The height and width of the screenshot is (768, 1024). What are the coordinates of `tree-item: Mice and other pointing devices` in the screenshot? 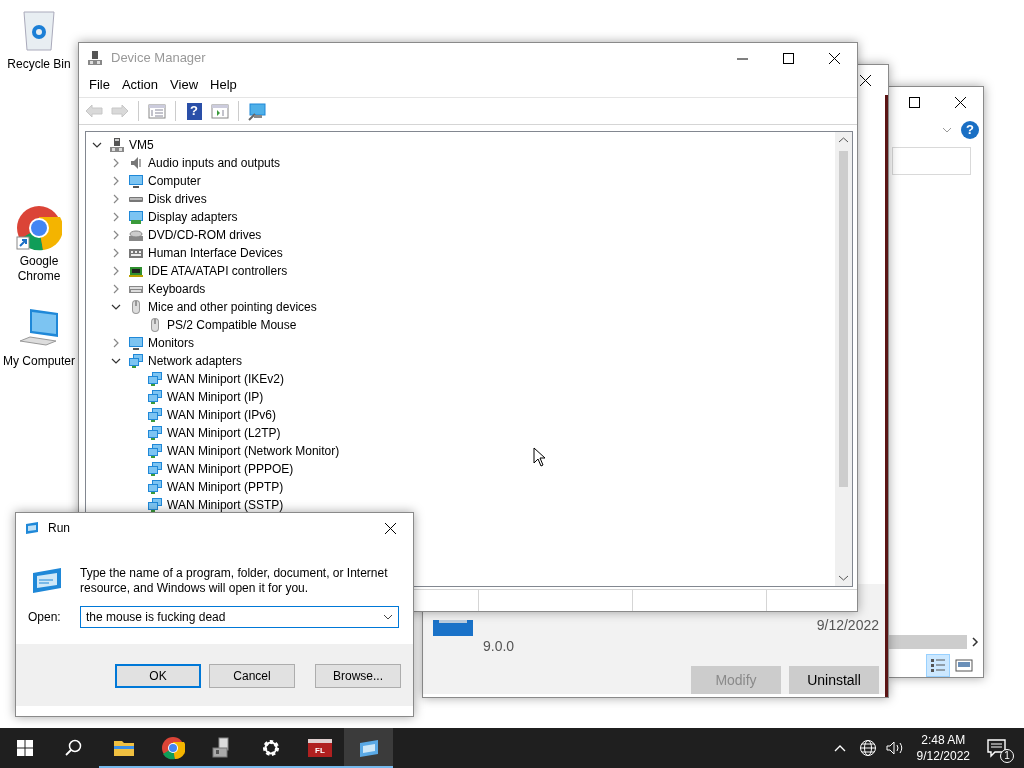 It's located at (232, 307).